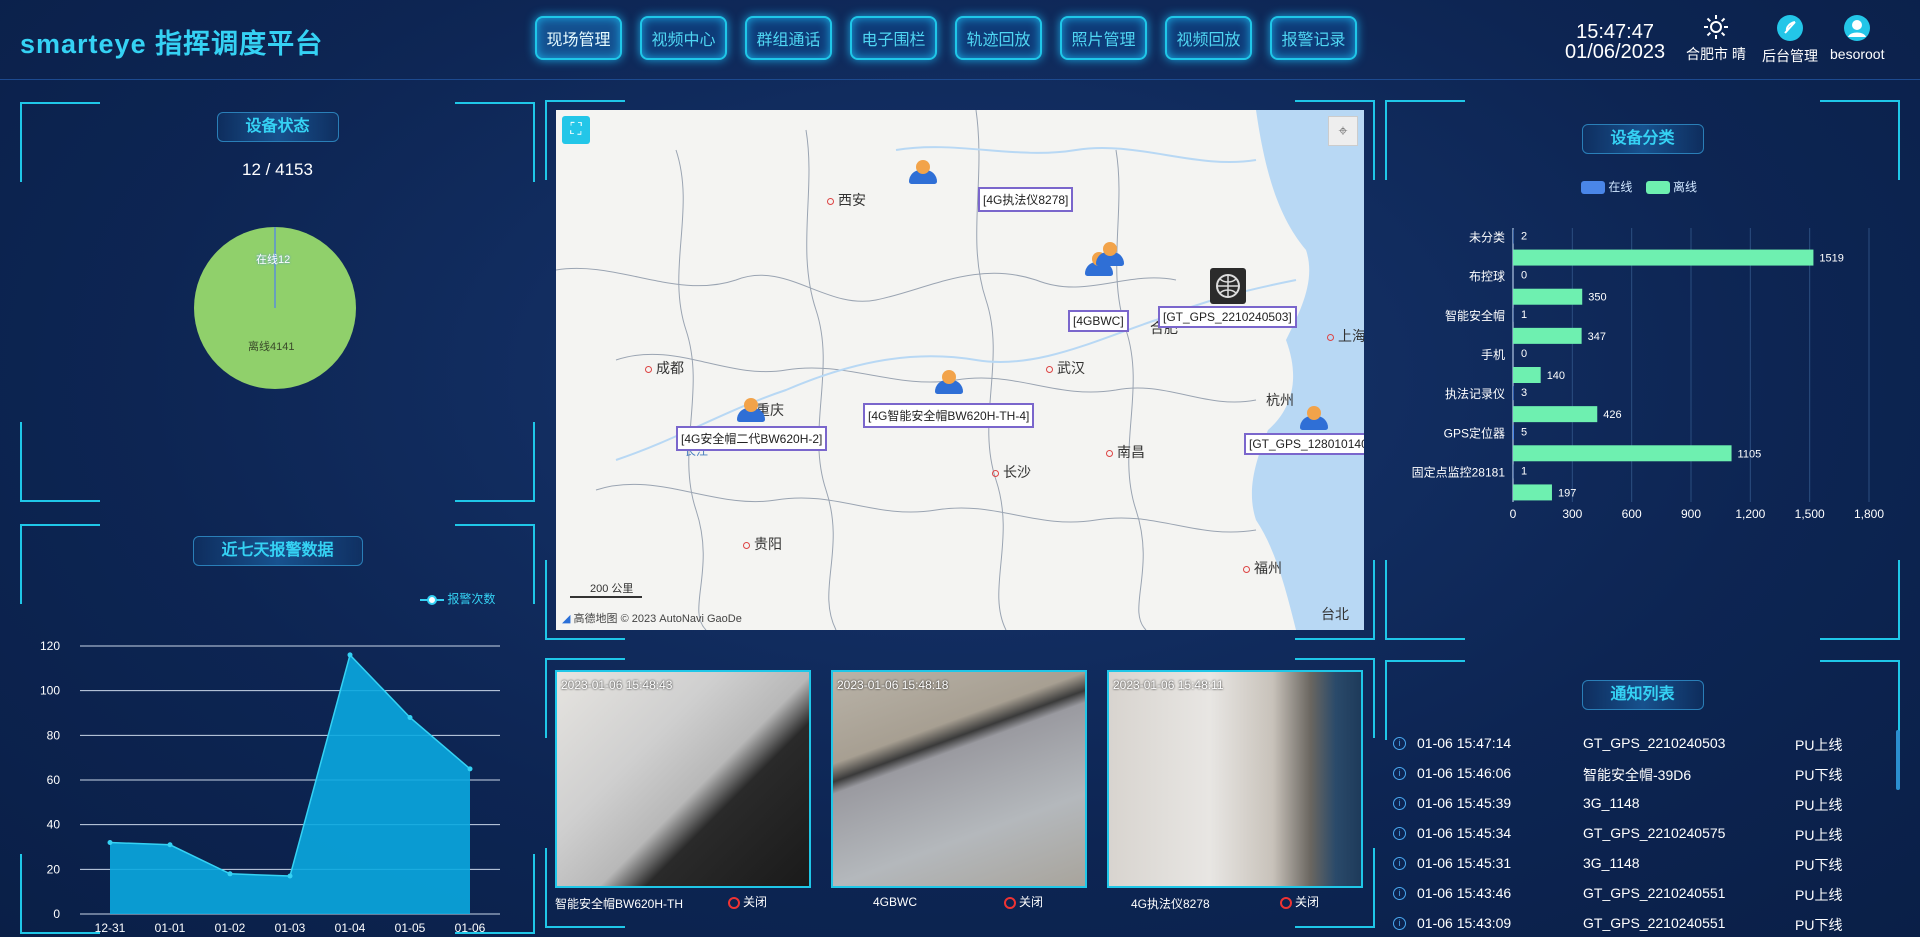 Image resolution: width=1920 pixels, height=937 pixels. I want to click on device-label: [4G安全帽二代BW620H-2], so click(752, 438).